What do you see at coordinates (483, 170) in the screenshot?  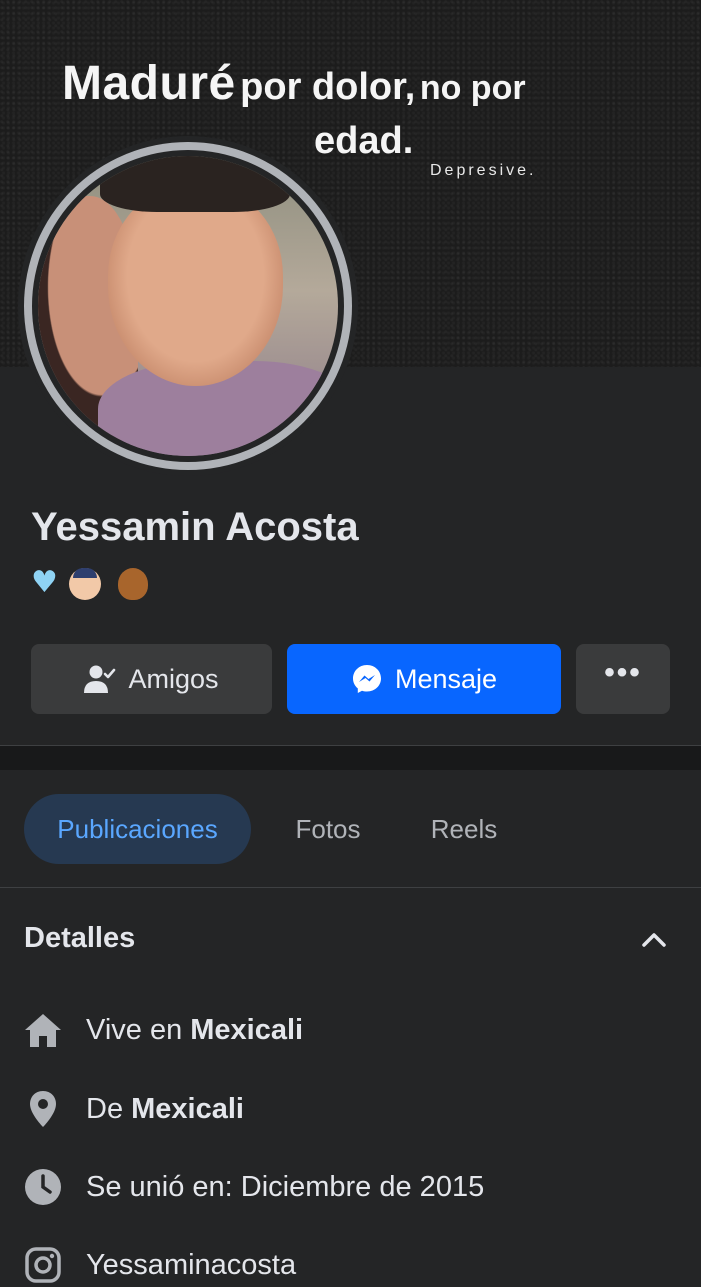 I see `cover-signature: Depresive.` at bounding box center [483, 170].